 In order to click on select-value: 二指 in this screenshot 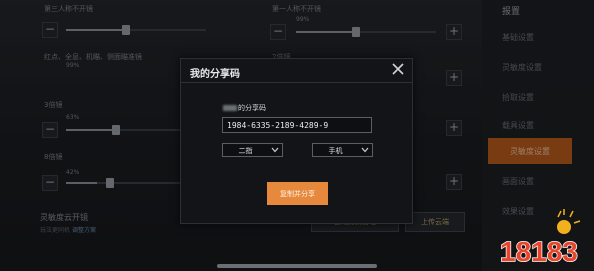, I will do `click(245, 151)`.